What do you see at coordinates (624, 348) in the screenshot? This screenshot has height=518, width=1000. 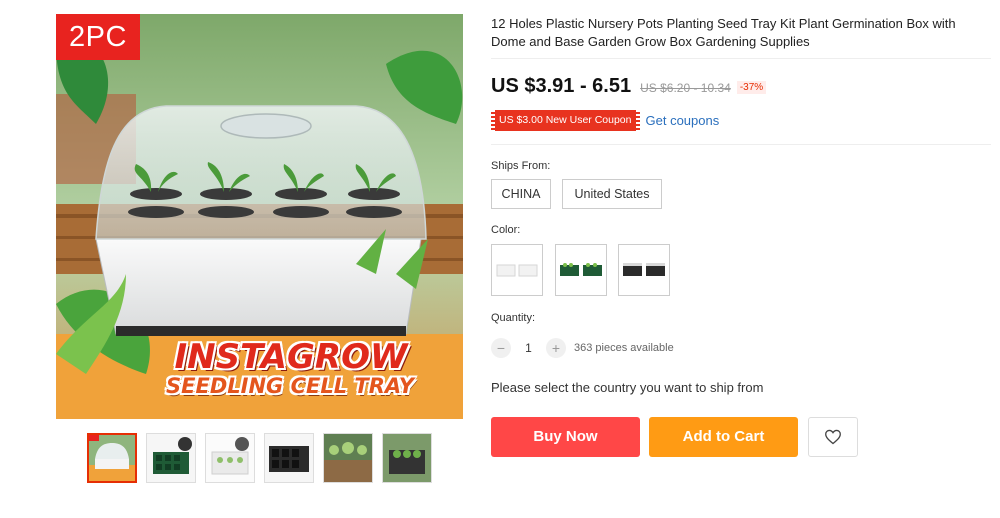 I see `stock-available: 363 pieces available` at bounding box center [624, 348].